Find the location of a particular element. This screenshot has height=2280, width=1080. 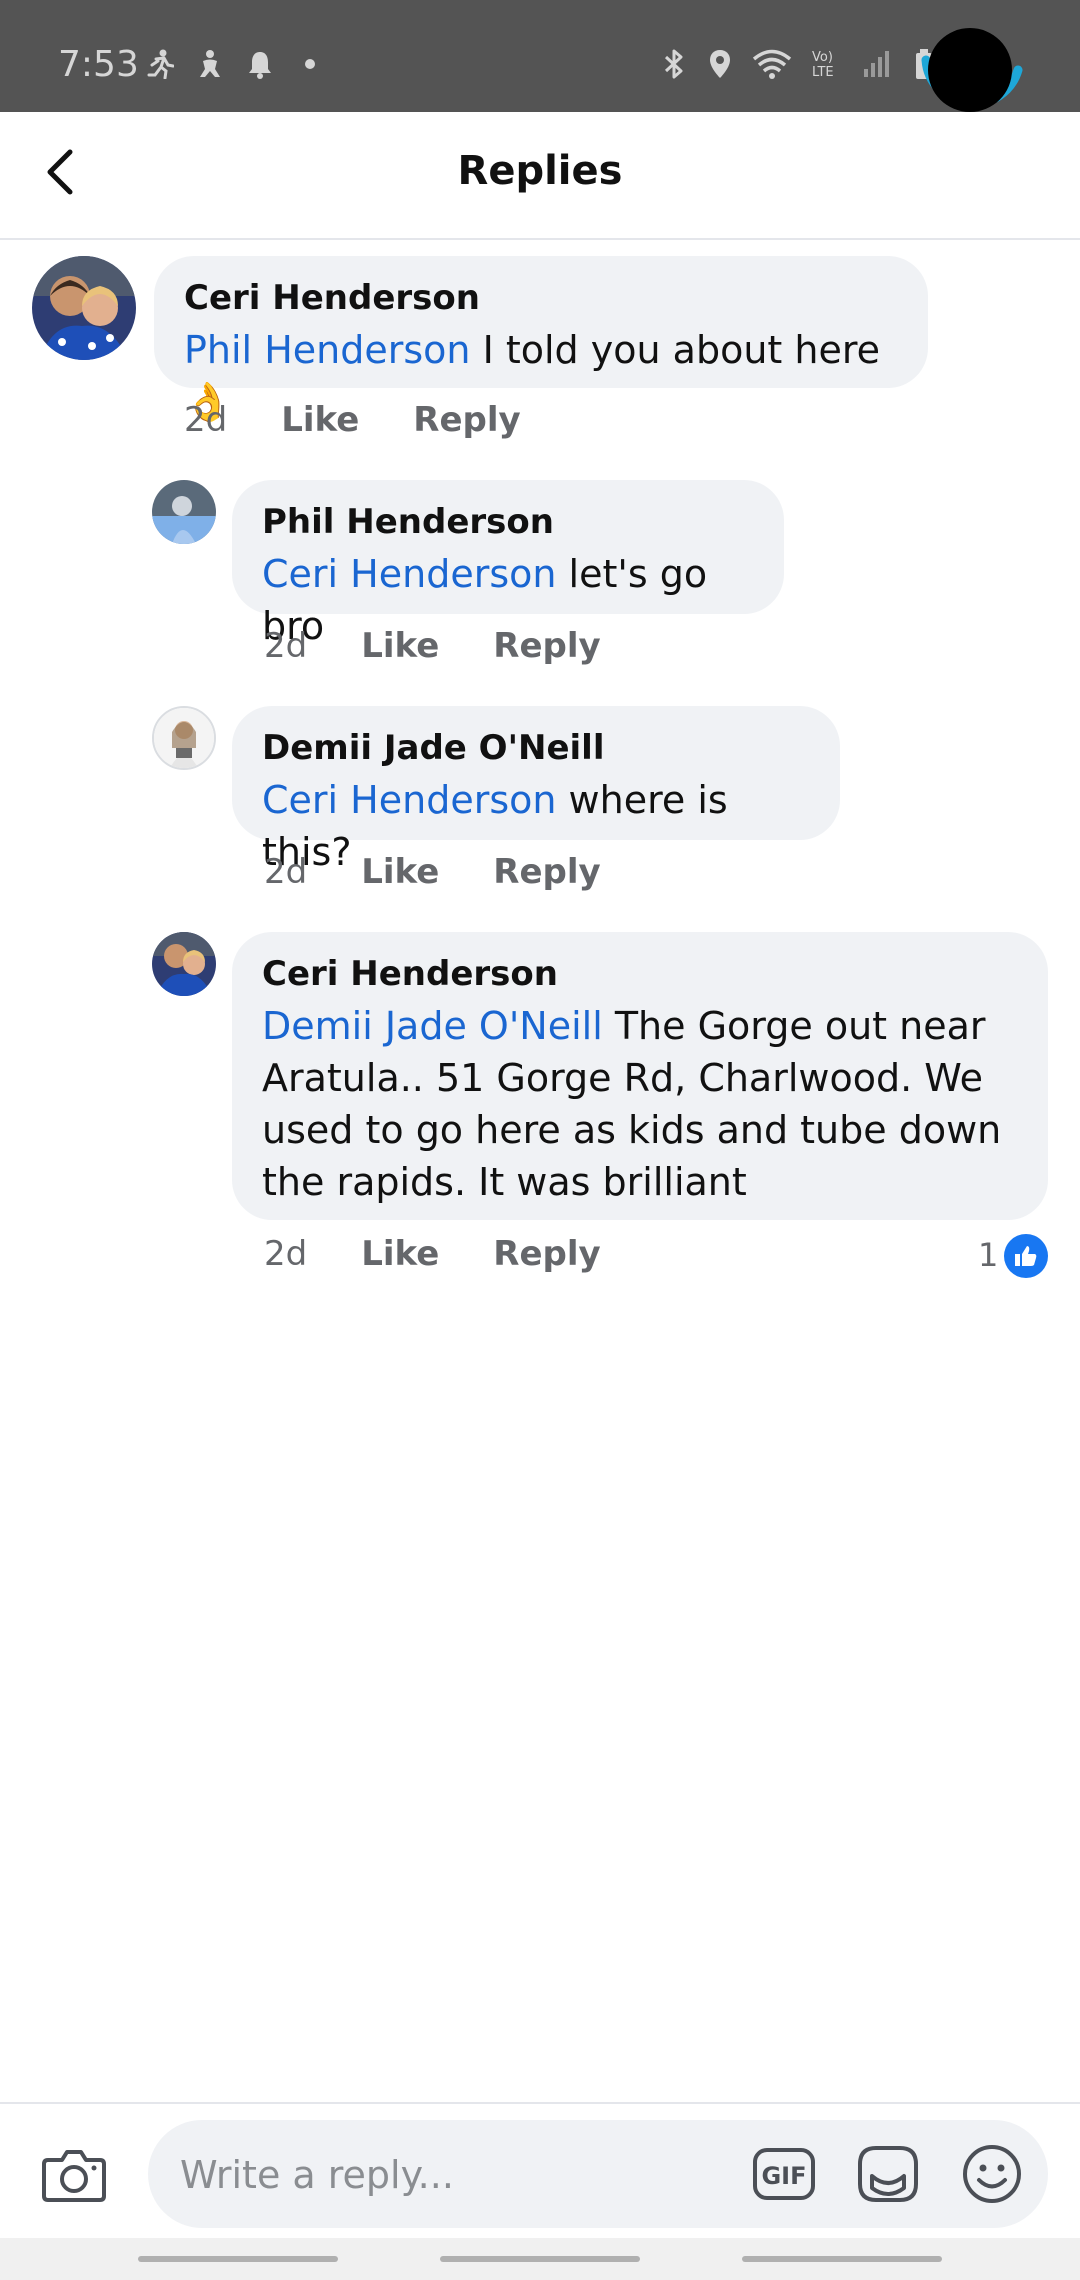

reply-composer: GIF is located at coordinates (598, 2174).